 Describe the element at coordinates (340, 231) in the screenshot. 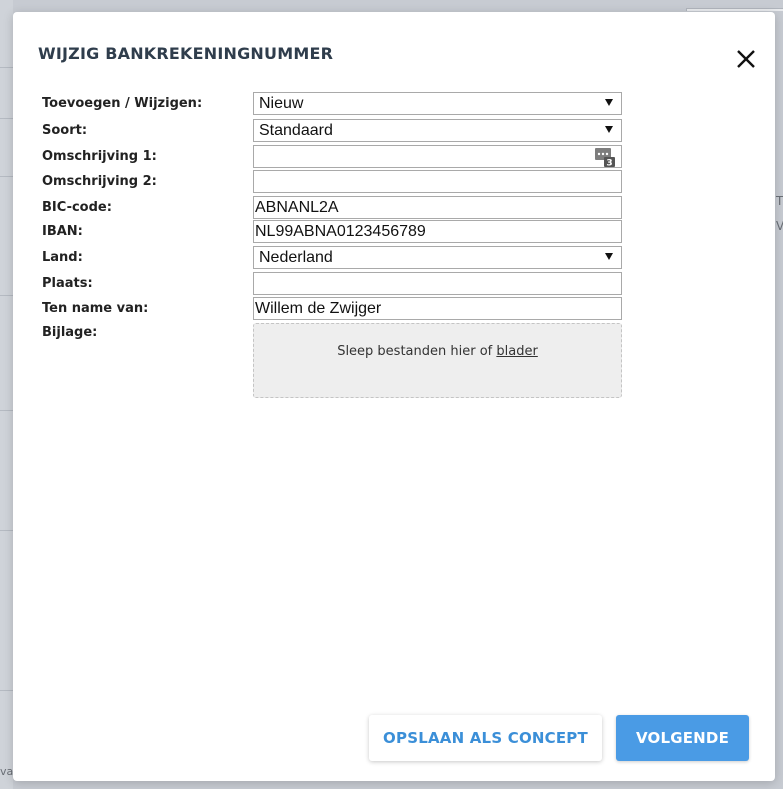

I see `iban-value: NL99ABNA0123456789` at that location.